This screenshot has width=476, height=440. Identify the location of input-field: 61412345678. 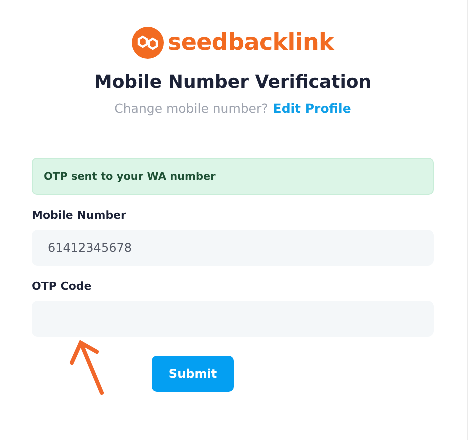
(233, 248).